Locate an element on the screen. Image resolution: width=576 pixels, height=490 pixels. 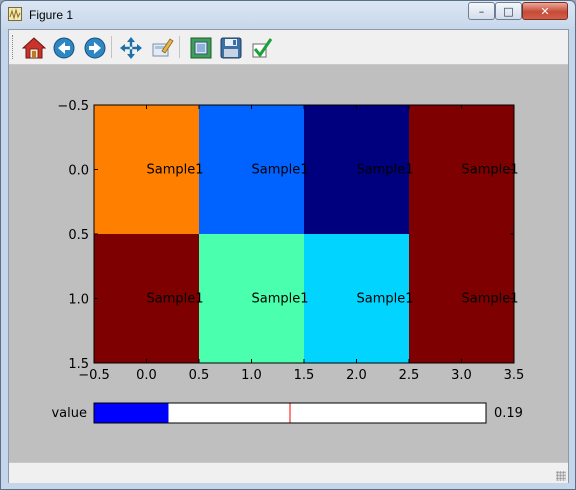
window-title: Figure 1 is located at coordinates (51, 15).